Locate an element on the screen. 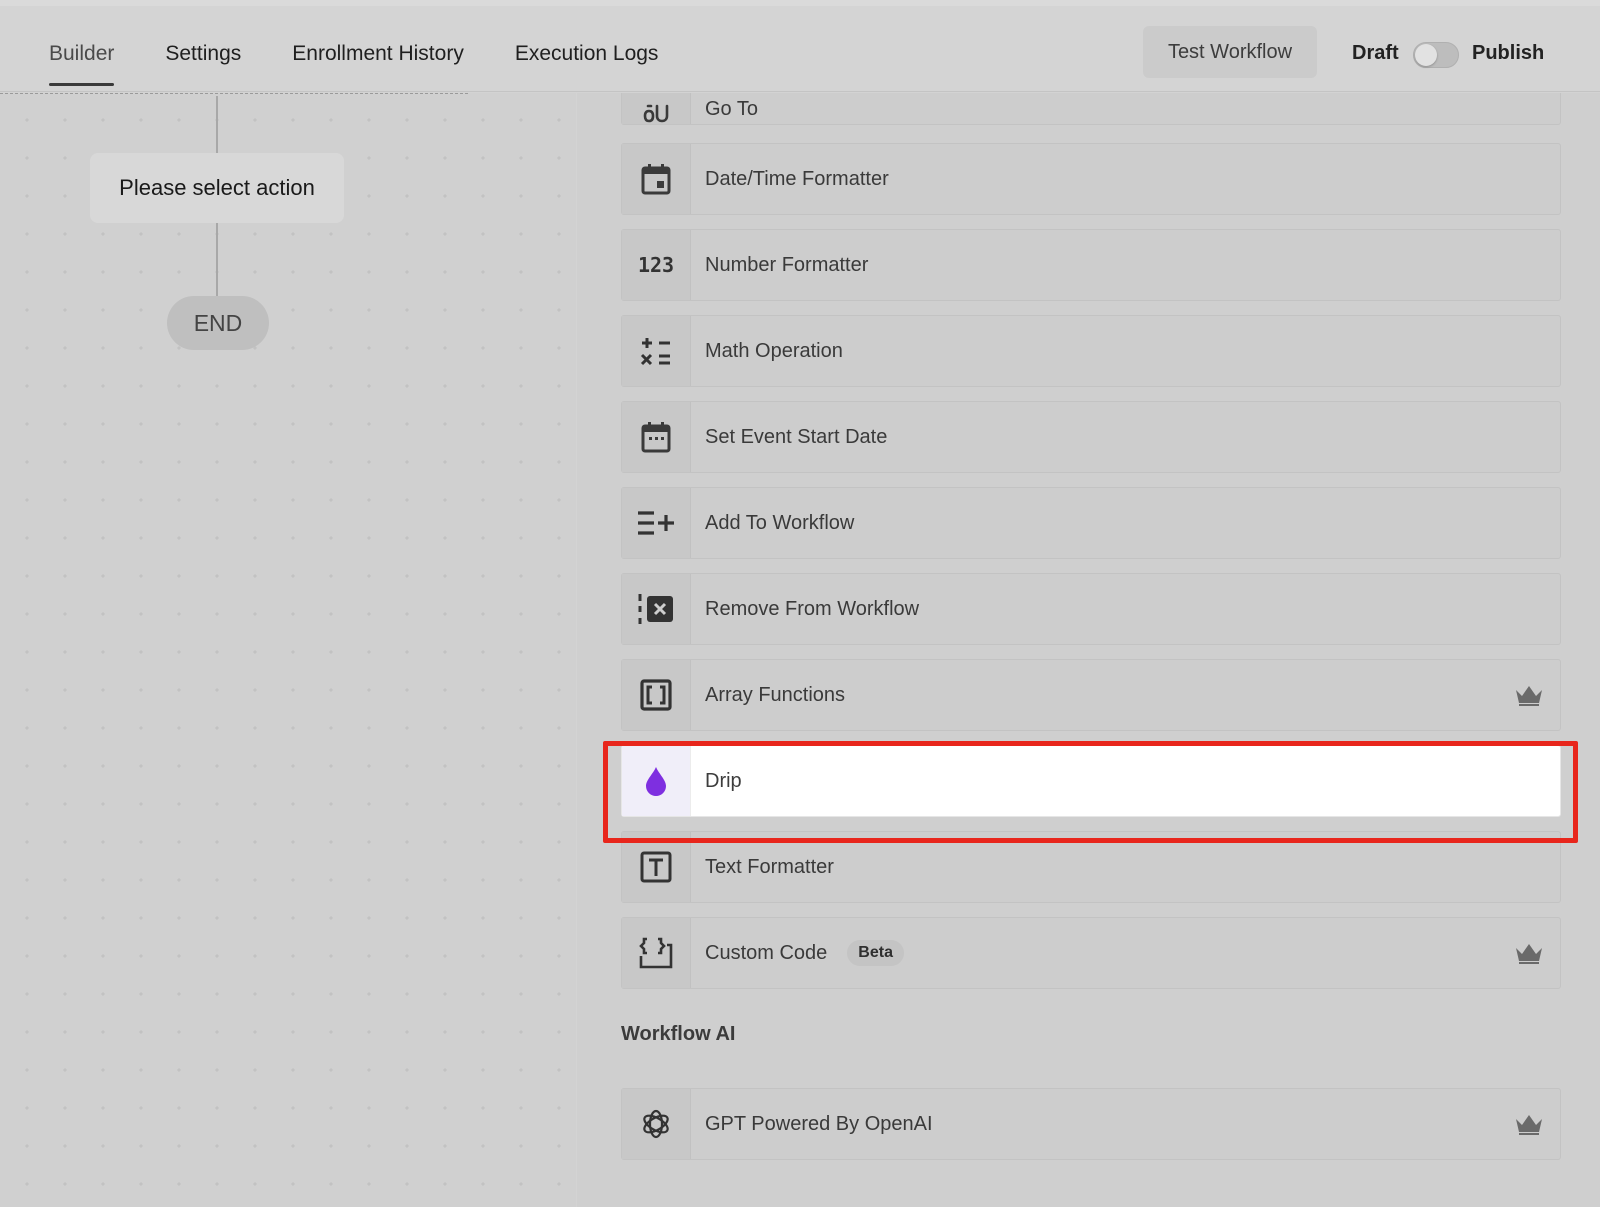  math-operators-icon is located at coordinates (656, 351).